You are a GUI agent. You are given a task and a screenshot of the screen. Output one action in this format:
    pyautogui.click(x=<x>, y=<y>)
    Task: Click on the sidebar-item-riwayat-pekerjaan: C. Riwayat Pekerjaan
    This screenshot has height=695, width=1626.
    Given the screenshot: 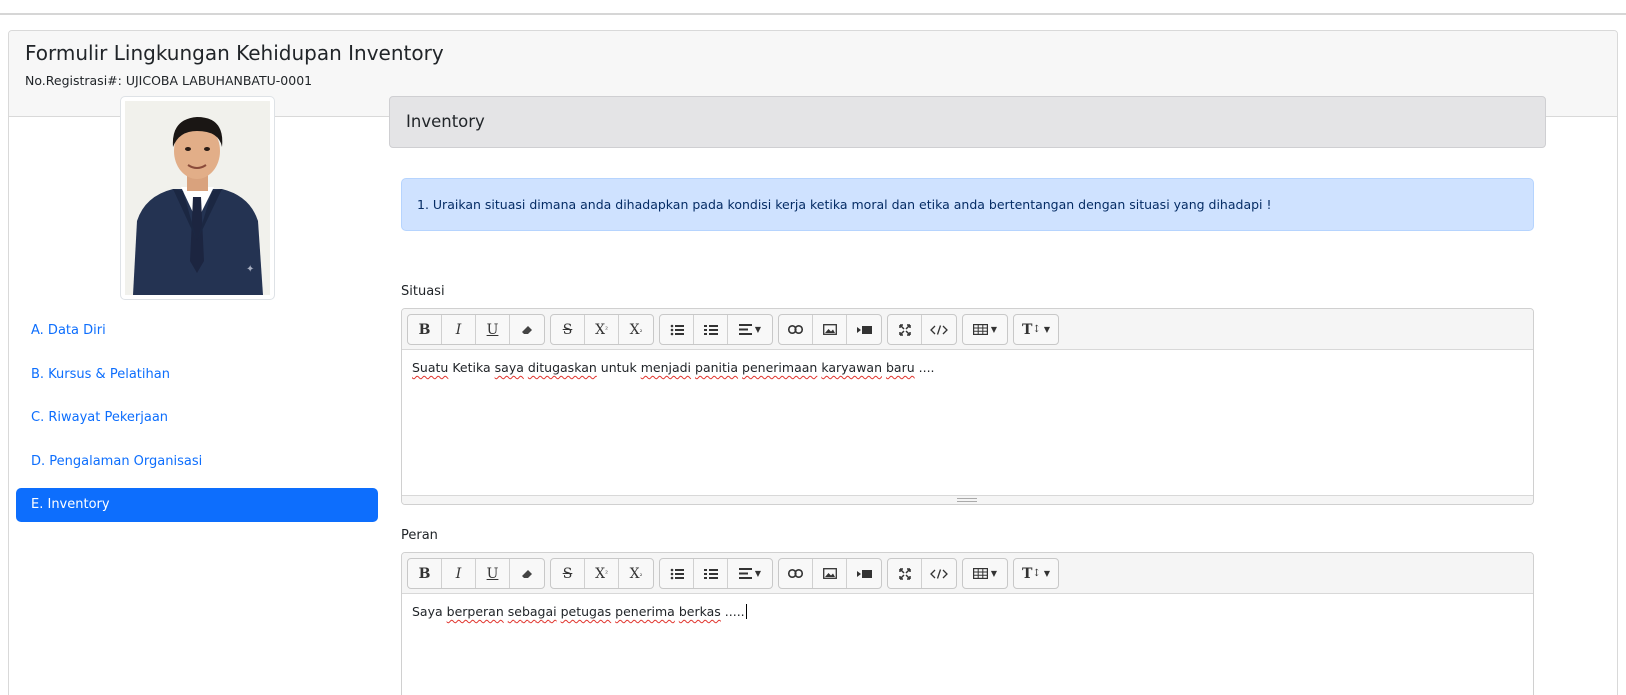 What is the action you would take?
    pyautogui.click(x=197, y=418)
    